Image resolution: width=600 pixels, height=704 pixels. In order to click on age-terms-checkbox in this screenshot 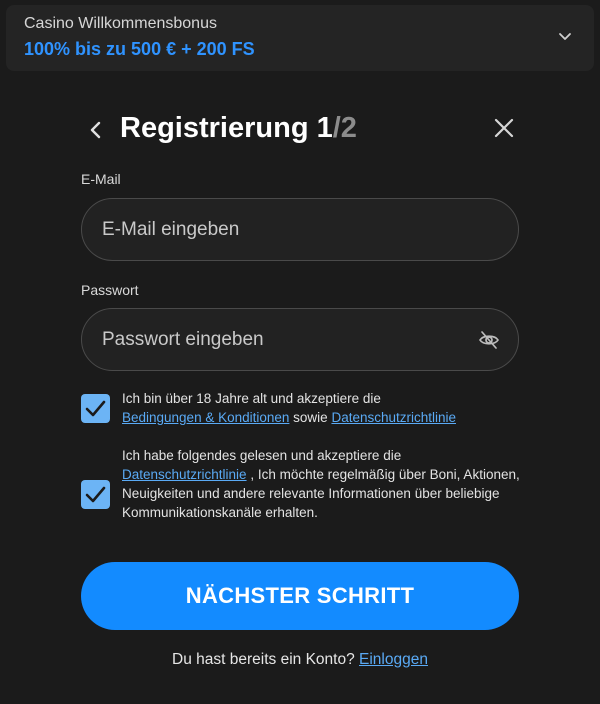, I will do `click(95, 408)`.